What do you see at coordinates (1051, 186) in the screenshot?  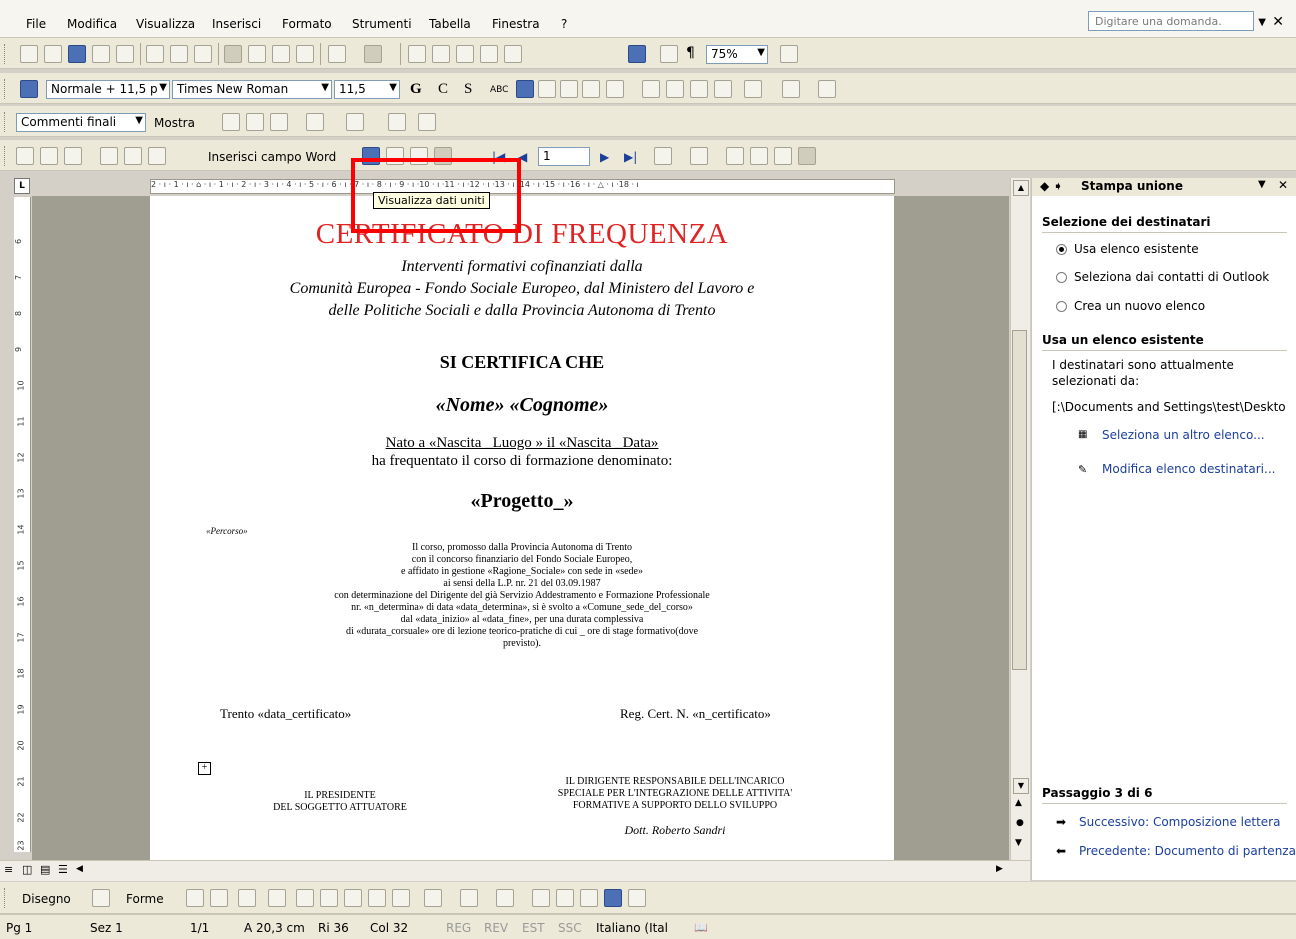 I see `back-forward-icon: ◆ ➧` at bounding box center [1051, 186].